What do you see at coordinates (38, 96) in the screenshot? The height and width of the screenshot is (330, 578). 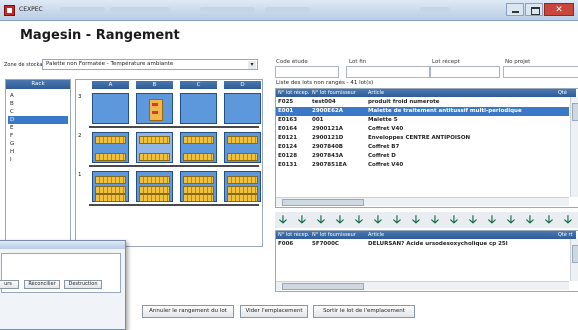 I see `rack-item: A` at bounding box center [38, 96].